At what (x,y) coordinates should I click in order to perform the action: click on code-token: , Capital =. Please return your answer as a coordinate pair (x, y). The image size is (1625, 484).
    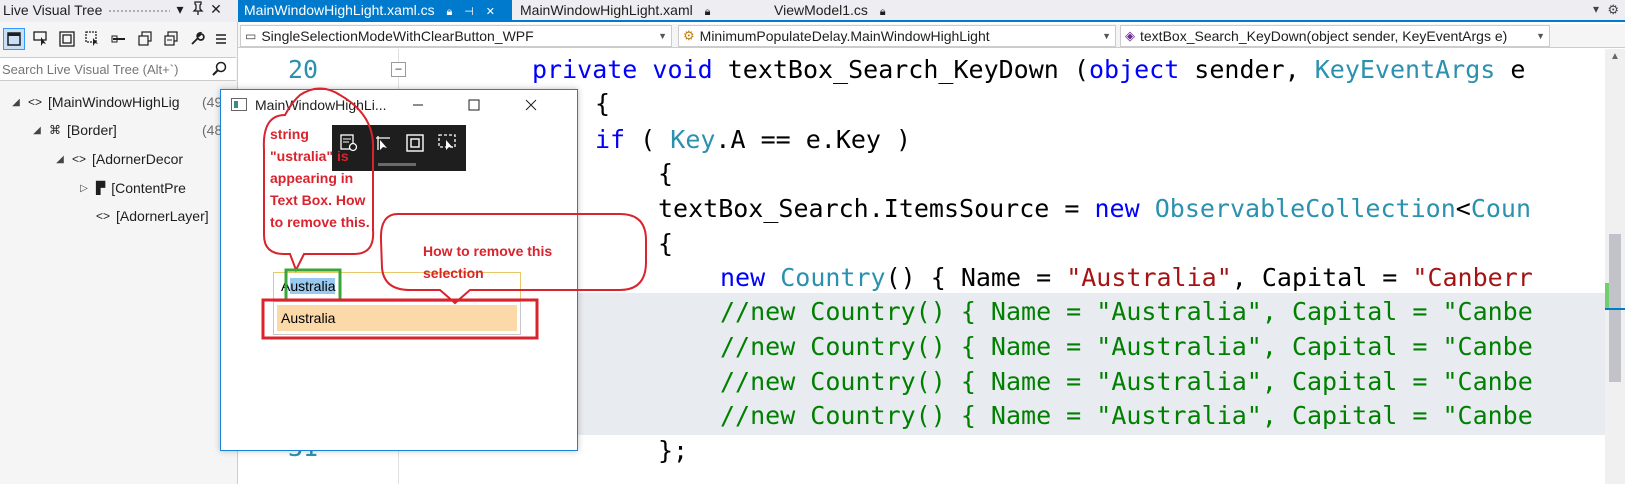
    Looking at the image, I should click on (1322, 277).